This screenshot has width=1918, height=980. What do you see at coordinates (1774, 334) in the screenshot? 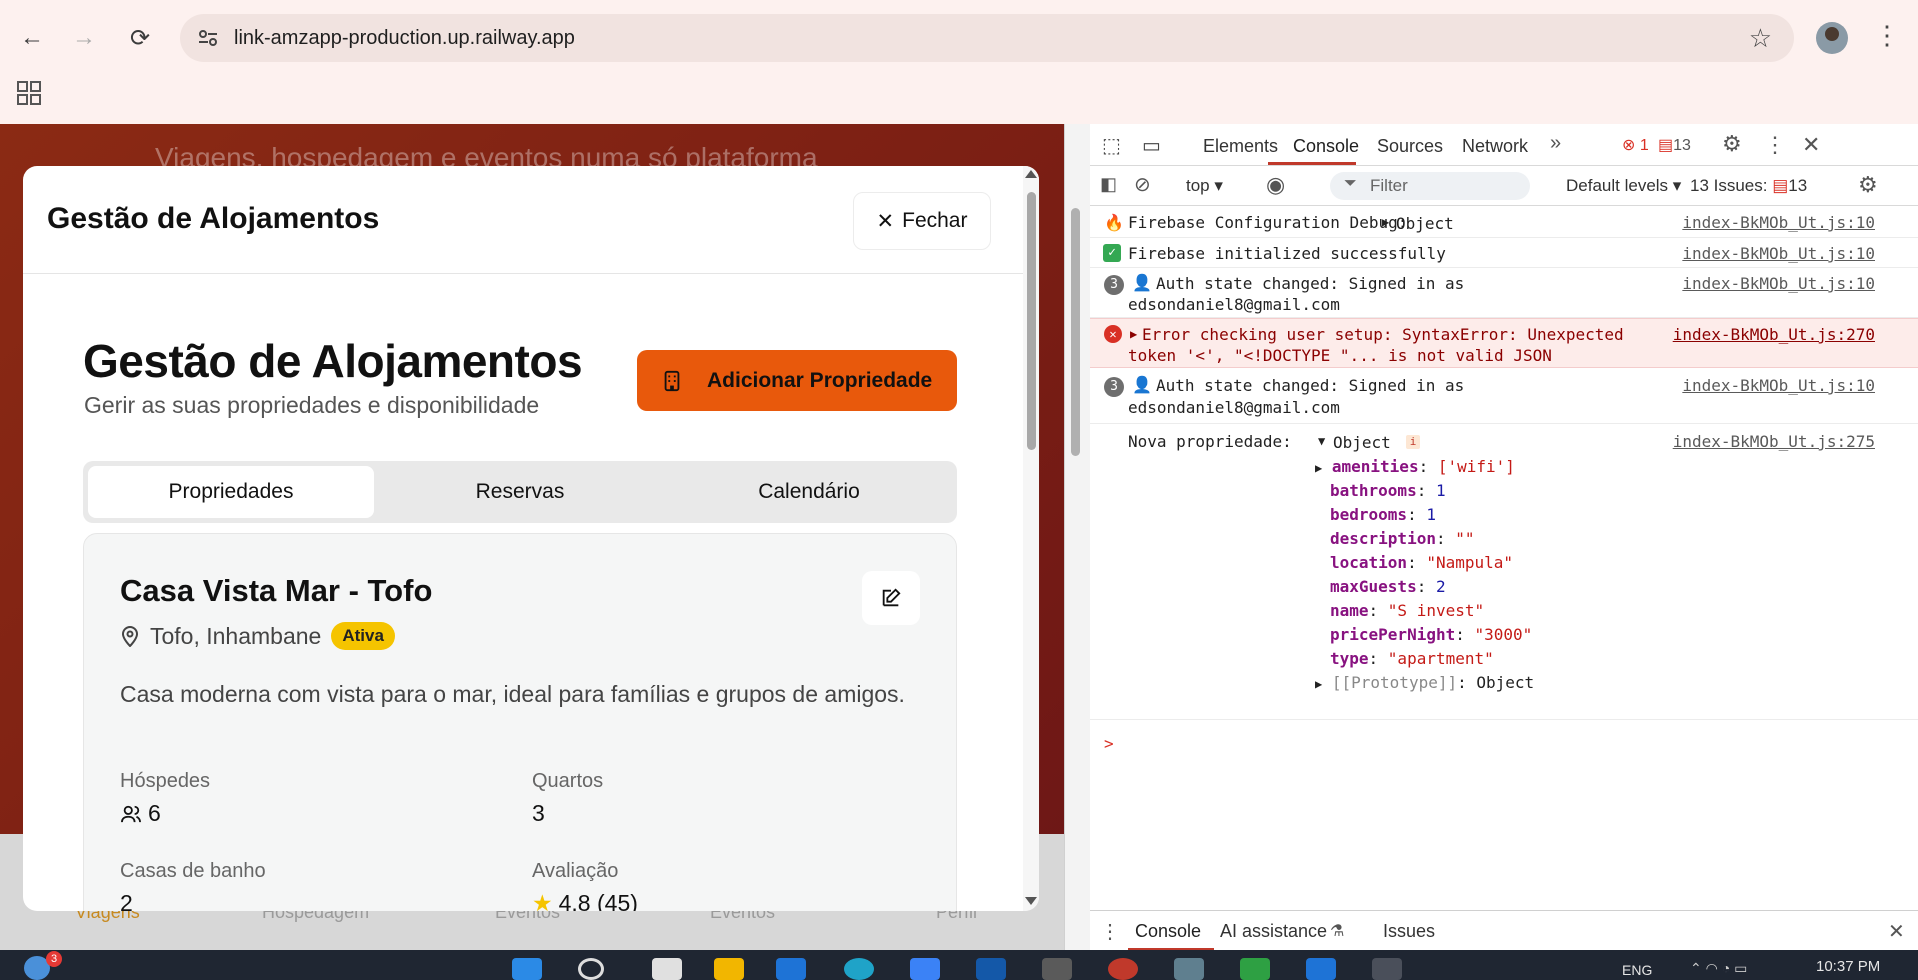
I see `source-link: index-BkMOb_Ut.js:270` at bounding box center [1774, 334].